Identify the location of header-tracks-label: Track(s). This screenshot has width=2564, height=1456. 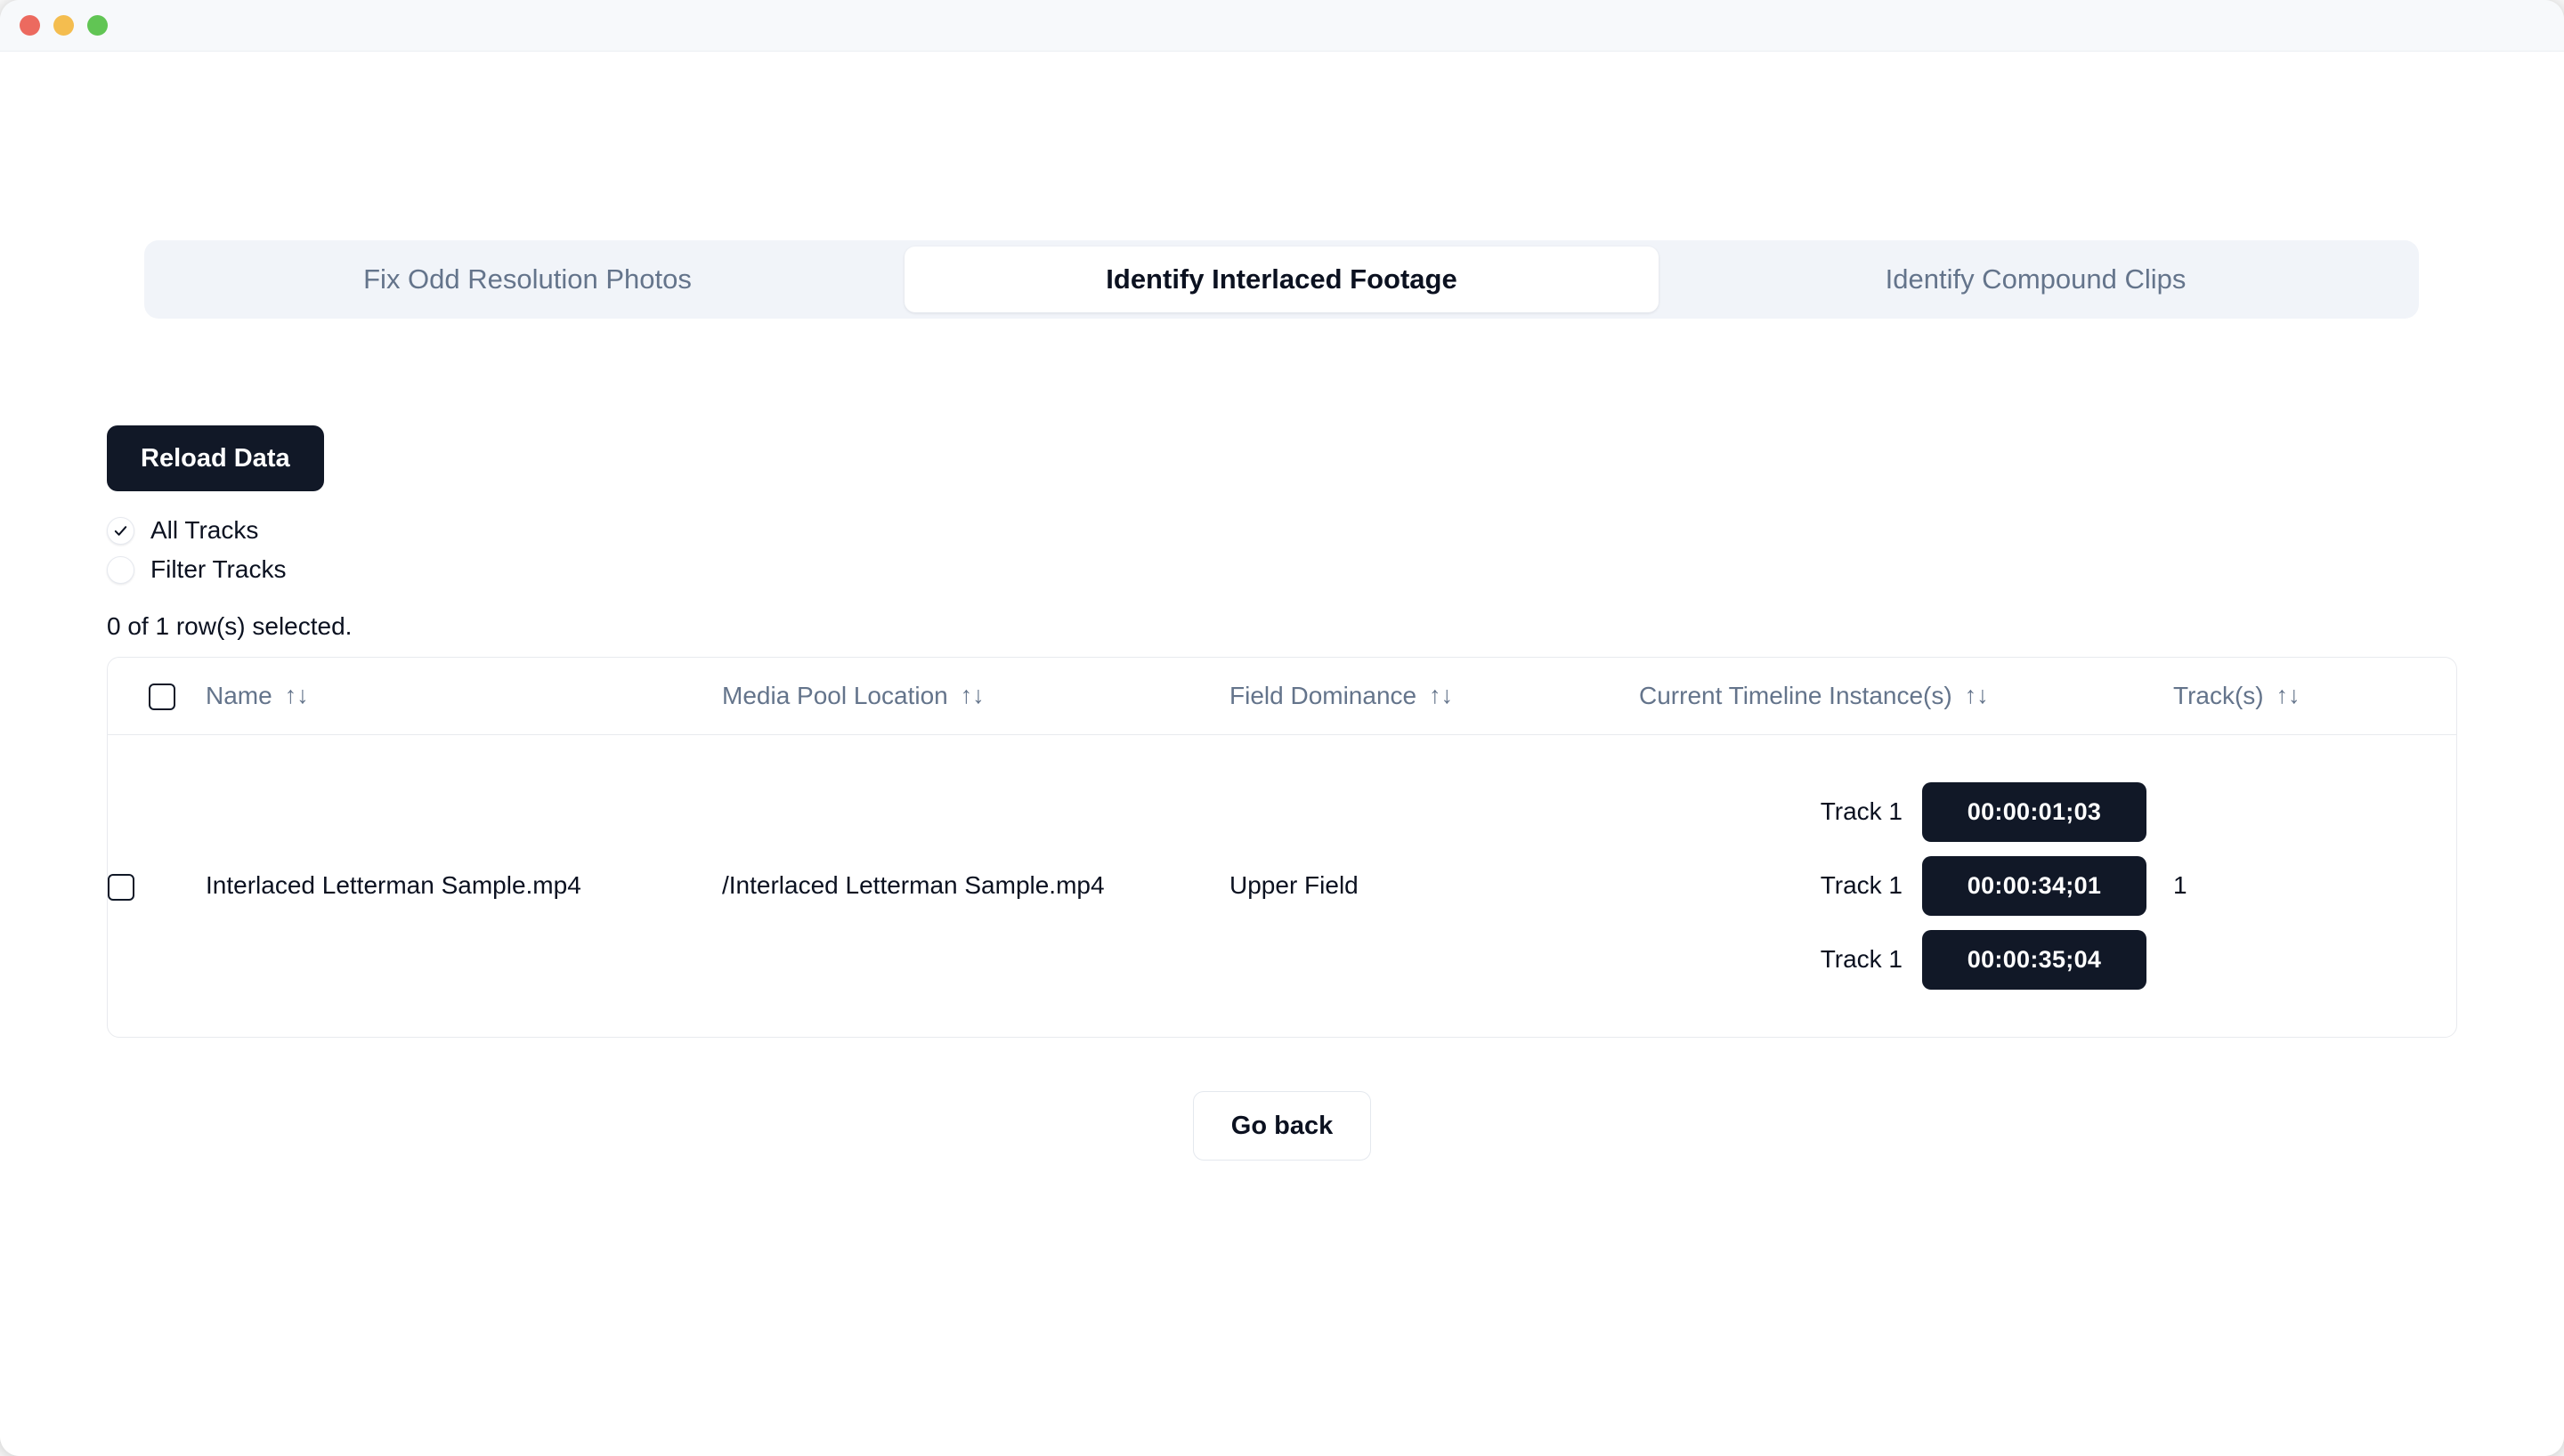
(2218, 695).